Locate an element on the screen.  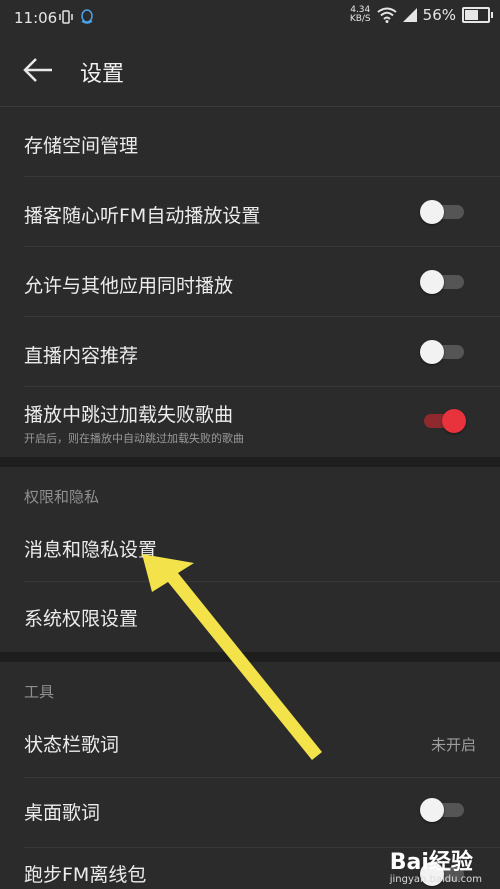
battery-percent: 56% is located at coordinates (439, 15).